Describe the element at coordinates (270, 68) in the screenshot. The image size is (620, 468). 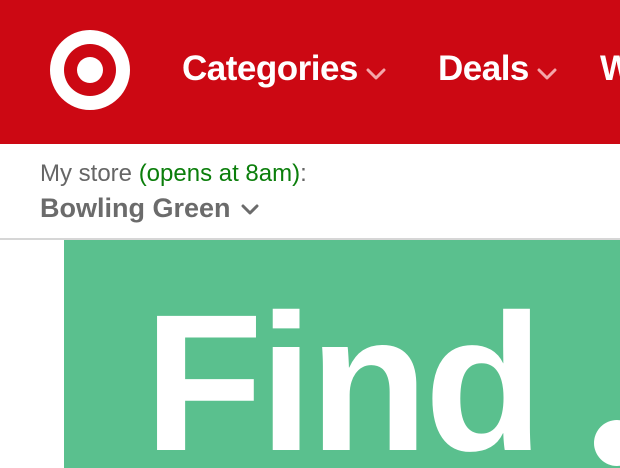
I see `nav-categories-label: Categories` at that location.